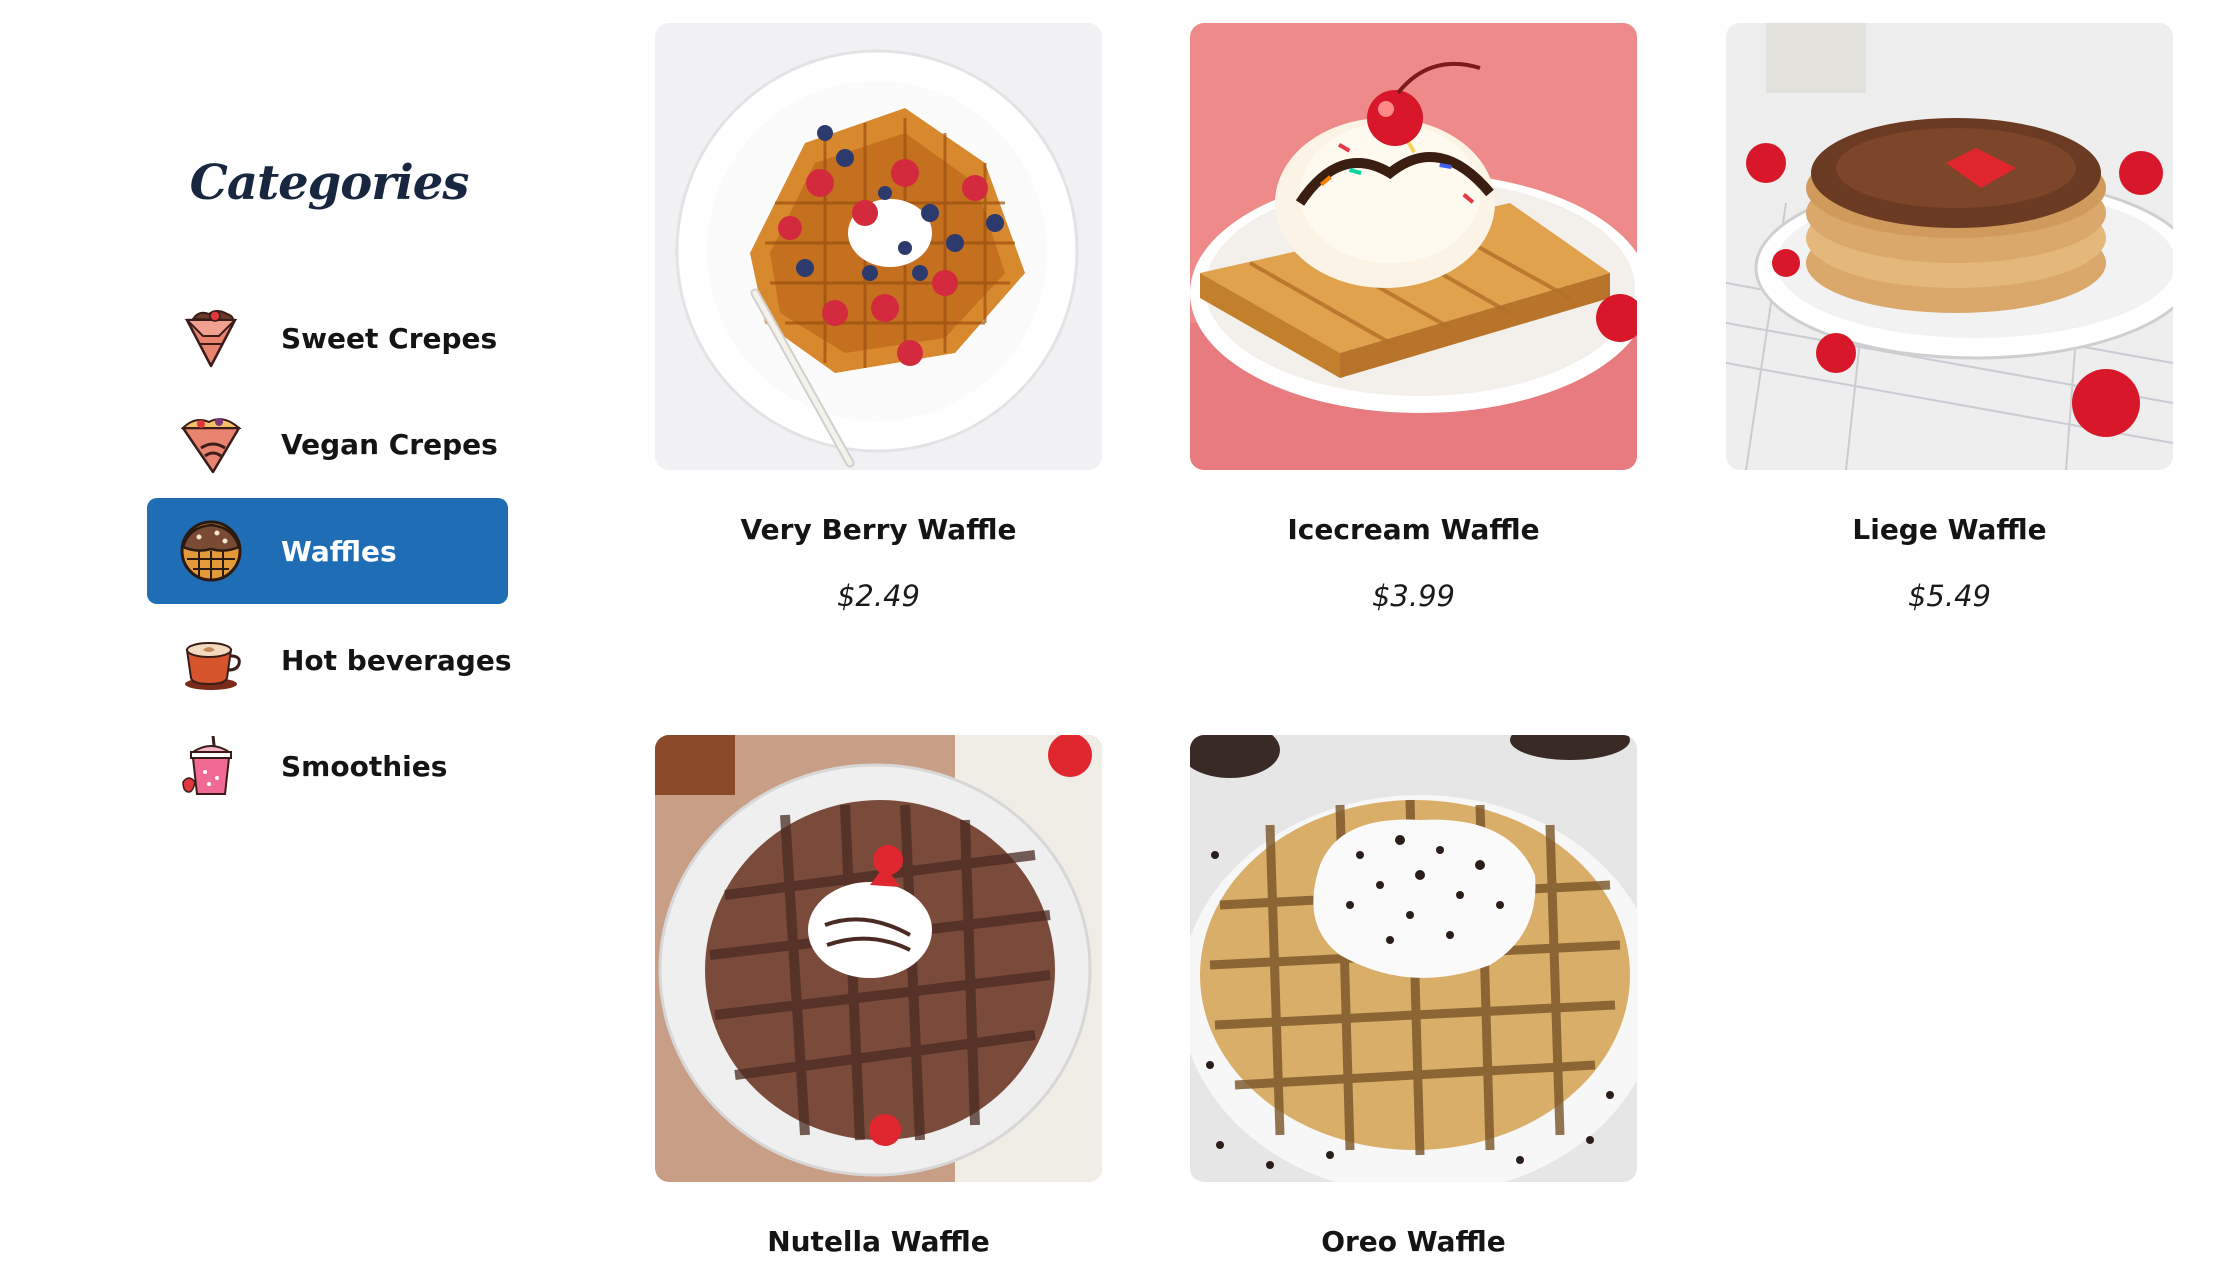  What do you see at coordinates (878, 529) in the screenshot?
I see `product-name: Very Berry Waffle` at bounding box center [878, 529].